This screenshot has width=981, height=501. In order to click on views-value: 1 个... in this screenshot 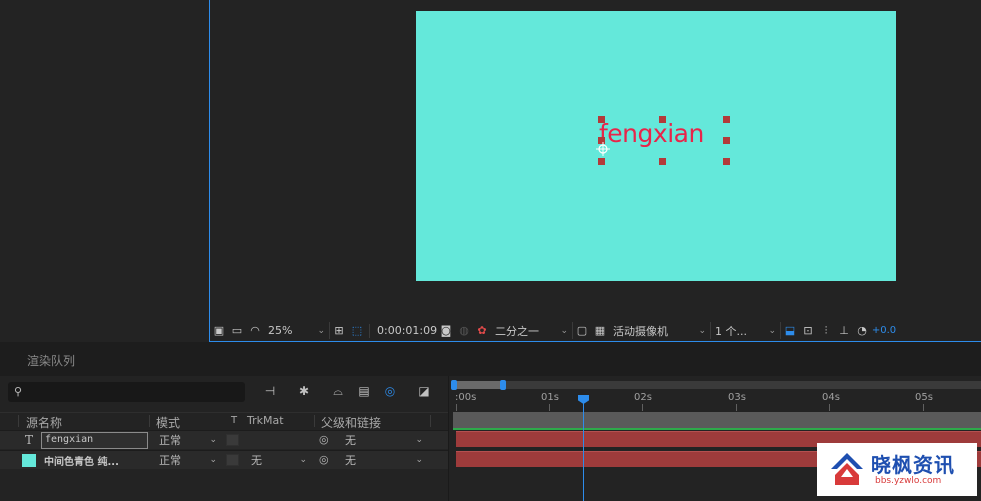, I will do `click(731, 331)`.